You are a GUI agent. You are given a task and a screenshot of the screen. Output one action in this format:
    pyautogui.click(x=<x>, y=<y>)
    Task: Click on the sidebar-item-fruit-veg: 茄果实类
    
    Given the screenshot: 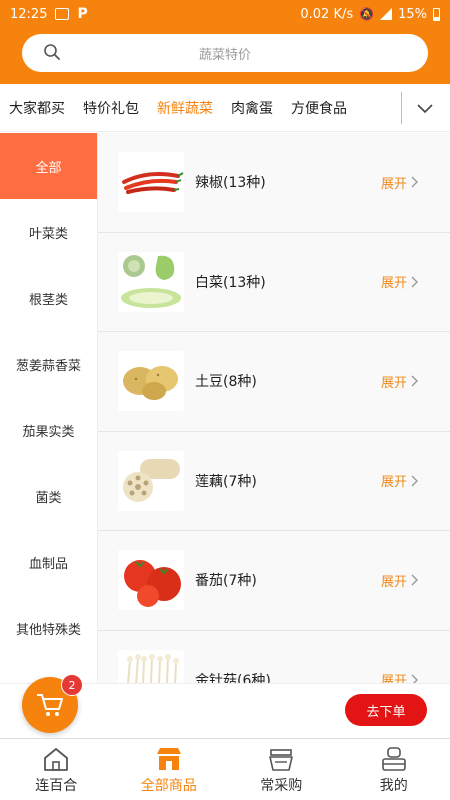 What is the action you would take?
    pyautogui.click(x=48, y=430)
    